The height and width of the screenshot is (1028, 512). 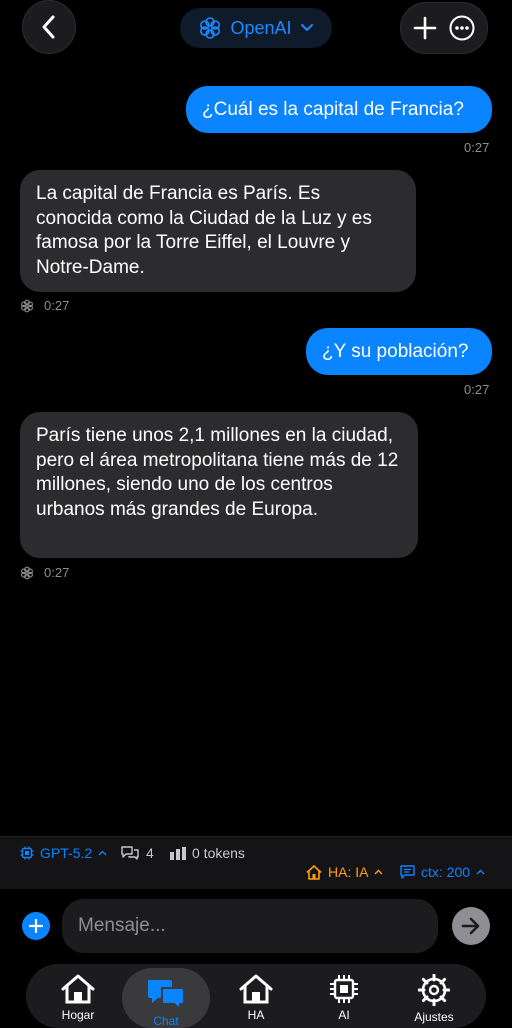 What do you see at coordinates (306, 28) in the screenshot?
I see `chevron-down-icon` at bounding box center [306, 28].